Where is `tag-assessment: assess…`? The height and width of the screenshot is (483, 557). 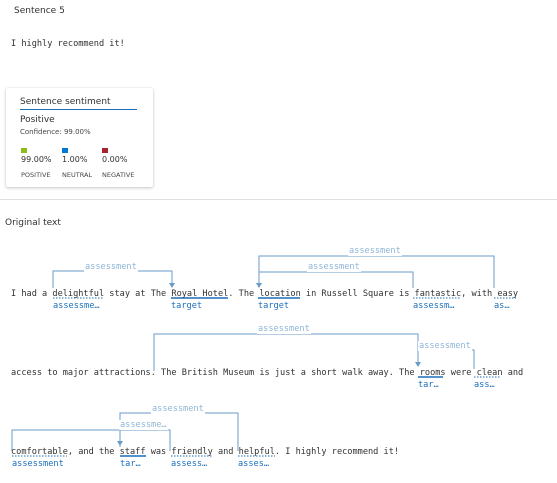
tag-assessment: assess… is located at coordinates (189, 464).